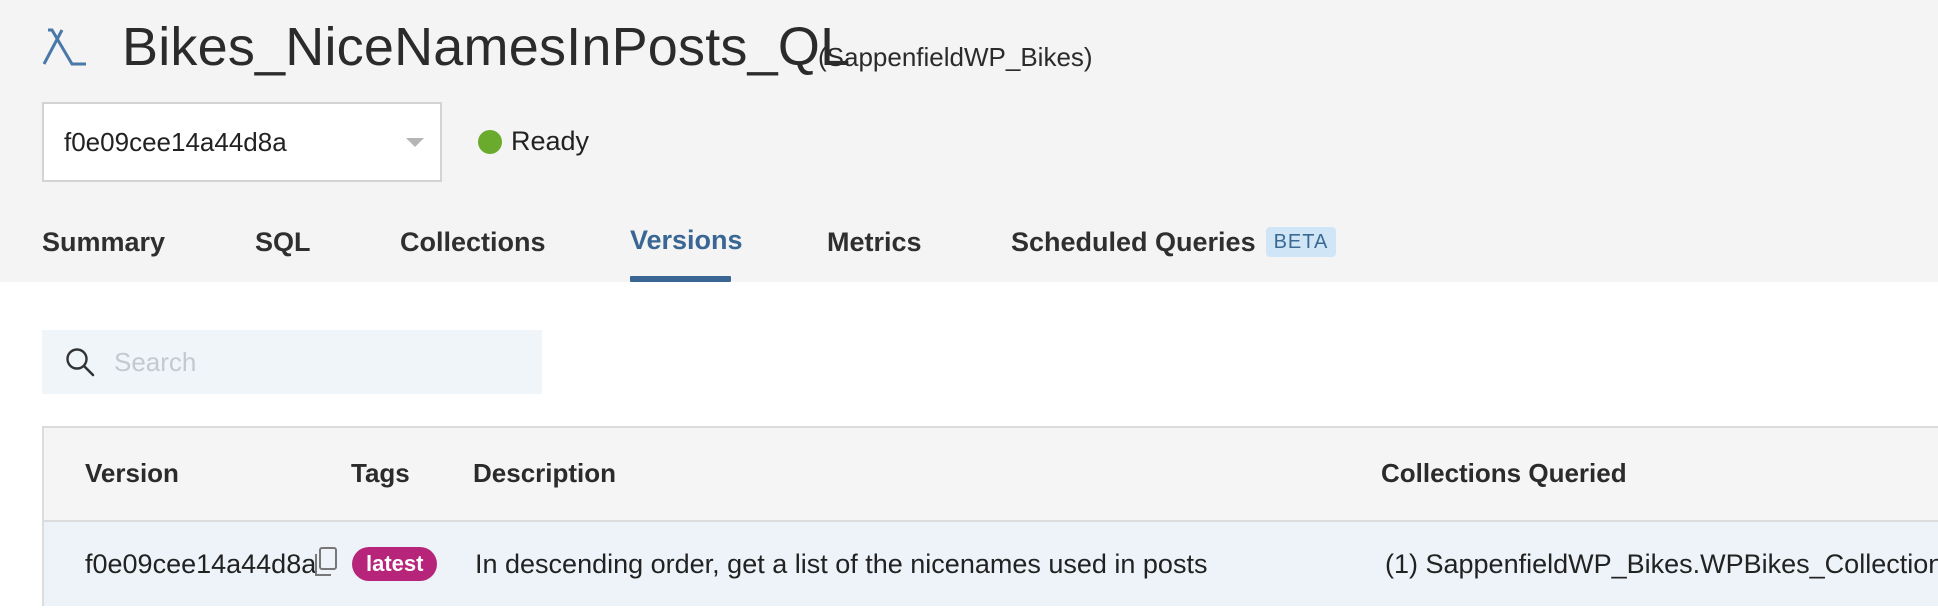 The width and height of the screenshot is (1938, 614). What do you see at coordinates (415, 142) in the screenshot?
I see `chevron-down-icon` at bounding box center [415, 142].